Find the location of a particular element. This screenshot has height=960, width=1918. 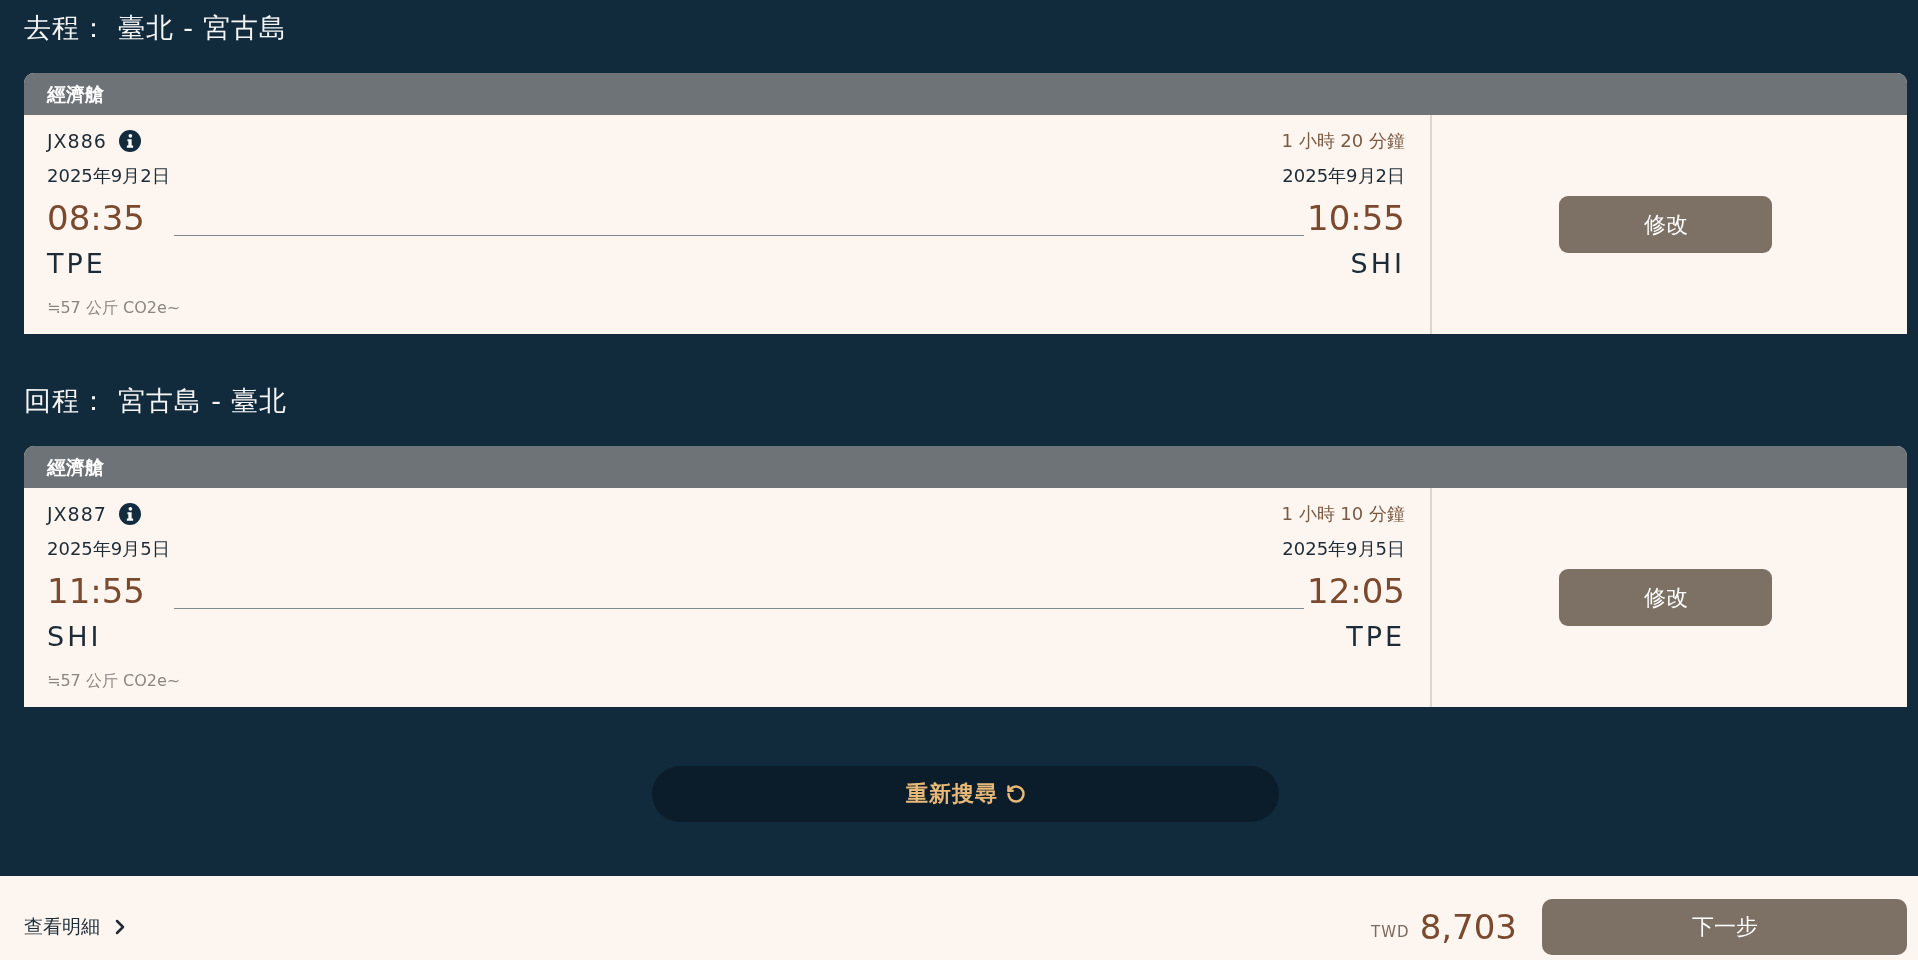

currency-label: TWD is located at coordinates (1390, 931).